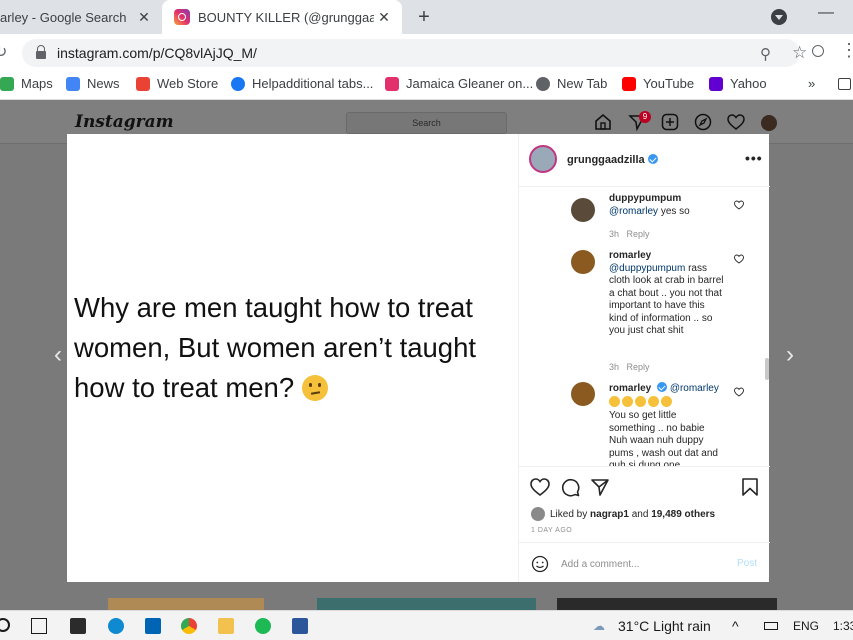 Image resolution: width=853 pixels, height=640 pixels. I want to click on minimize-icon: —, so click(826, 14).